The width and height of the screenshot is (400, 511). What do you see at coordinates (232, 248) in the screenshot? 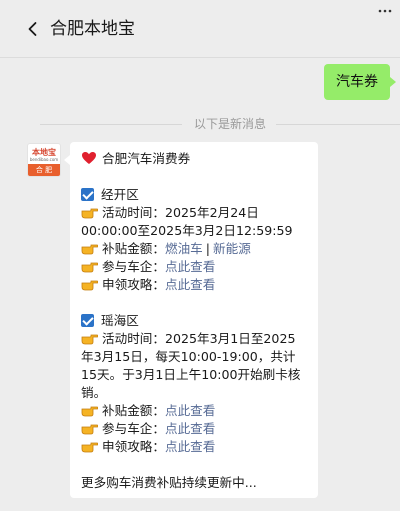
I see `new-energy-link: 新能源` at bounding box center [232, 248].